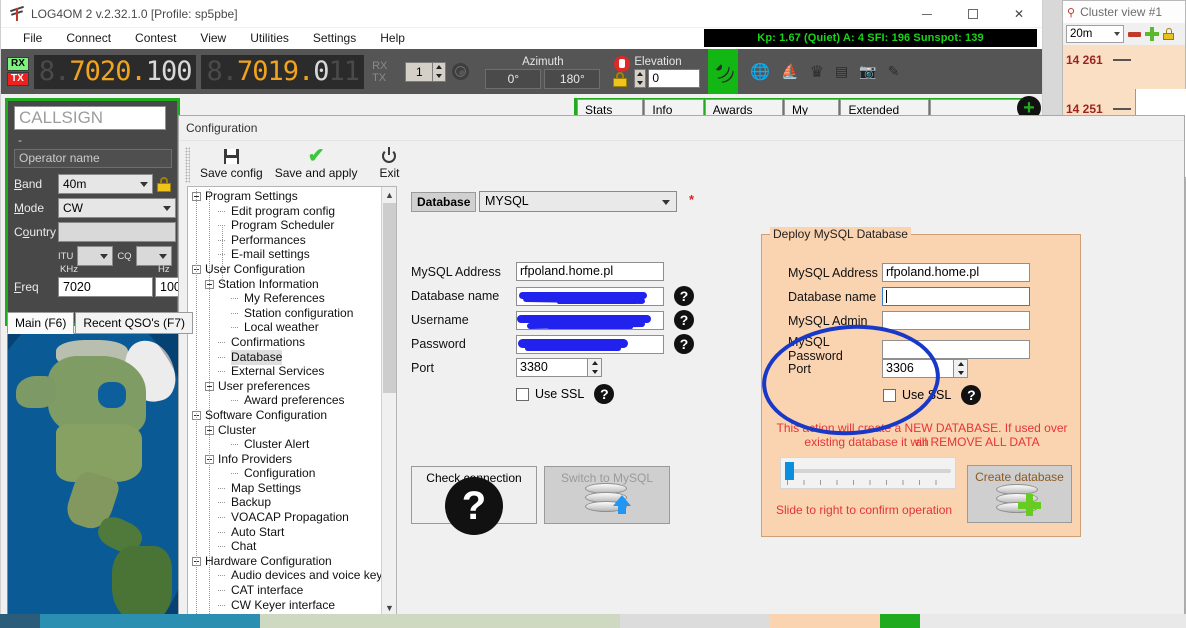 This screenshot has height=628, width=1186. What do you see at coordinates (426, 71) in the screenshot?
I see `radio-number-stepper: 1` at bounding box center [426, 71].